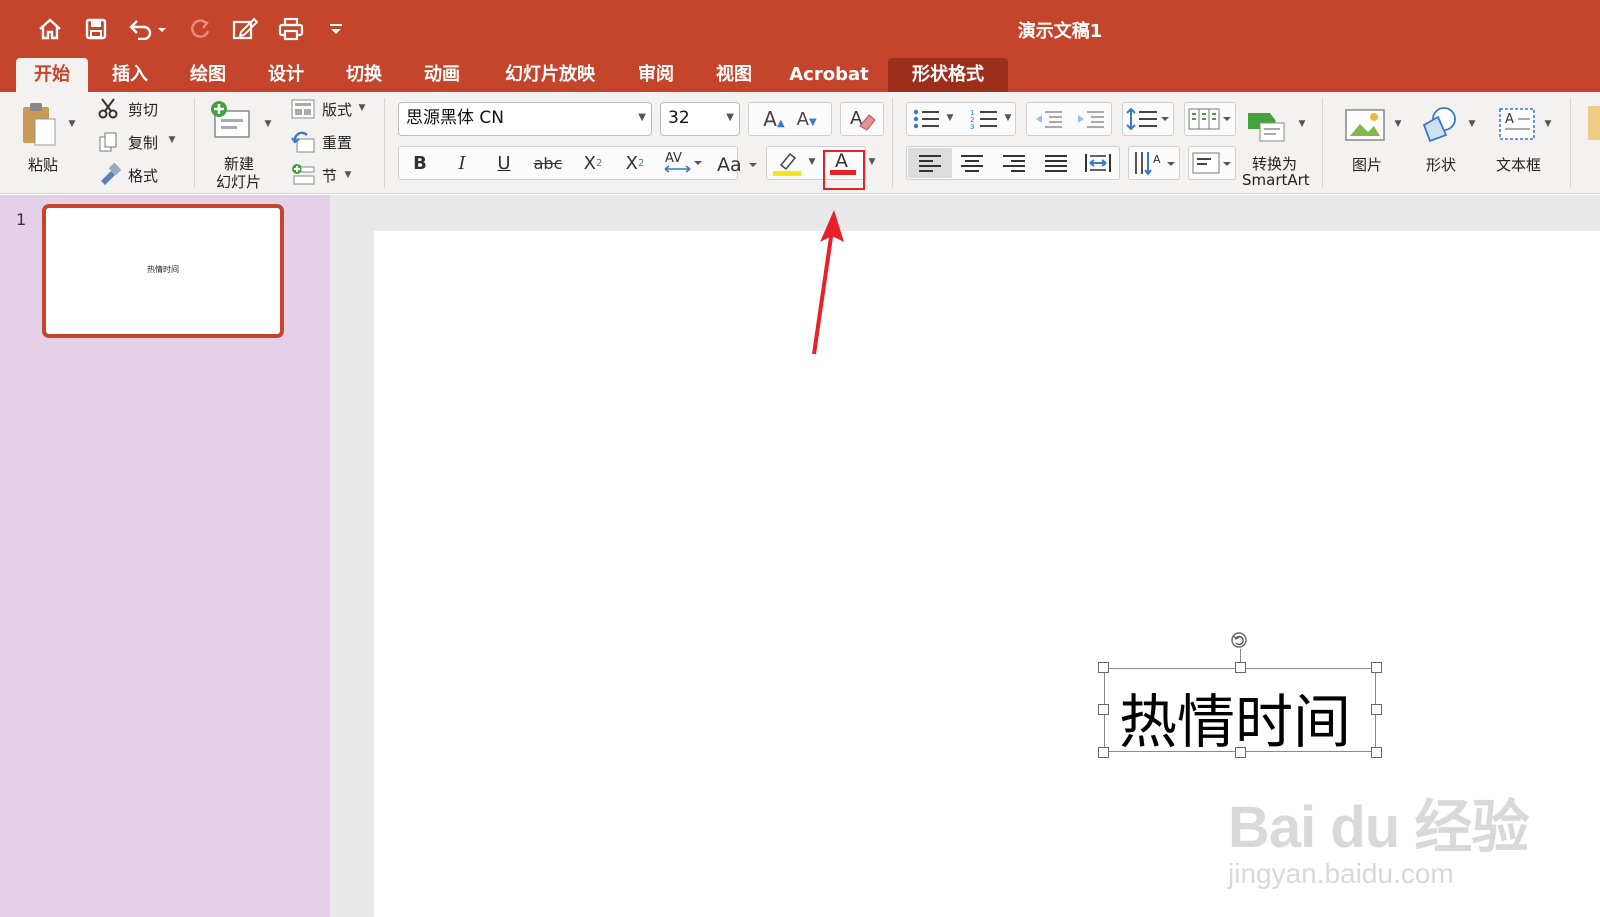 Image resolution: width=1600 pixels, height=917 pixels. What do you see at coordinates (1398, 124) in the screenshot?
I see `picture-dropdown-icon: ▼` at bounding box center [1398, 124].